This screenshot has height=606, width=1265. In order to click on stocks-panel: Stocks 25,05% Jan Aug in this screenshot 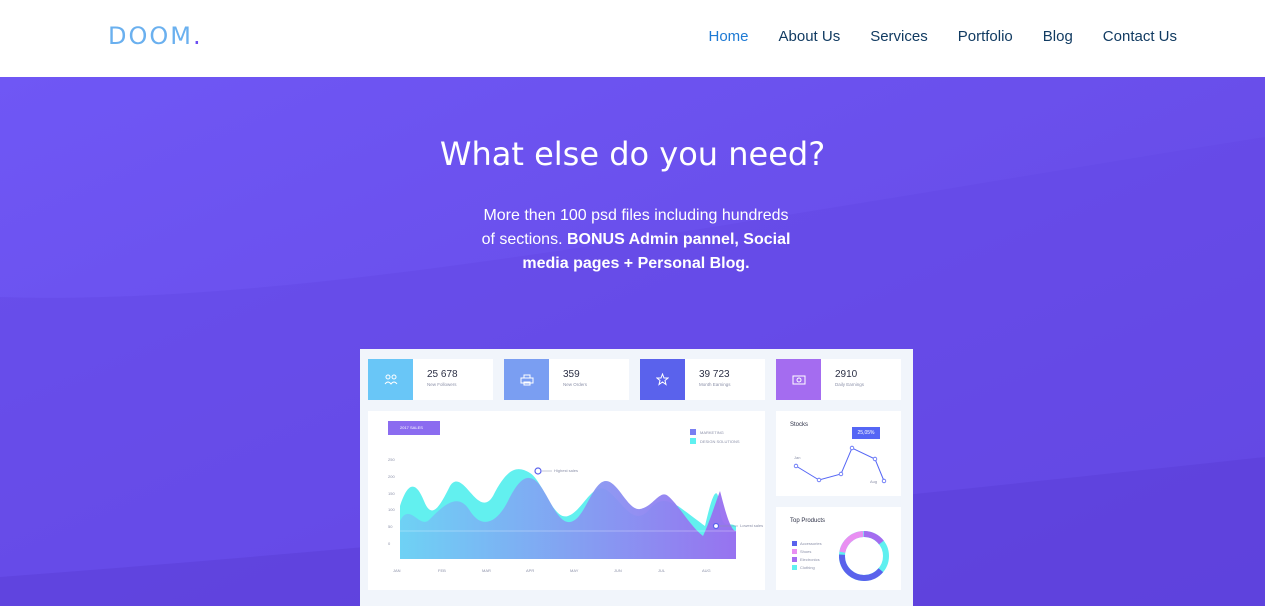, I will do `click(838, 453)`.